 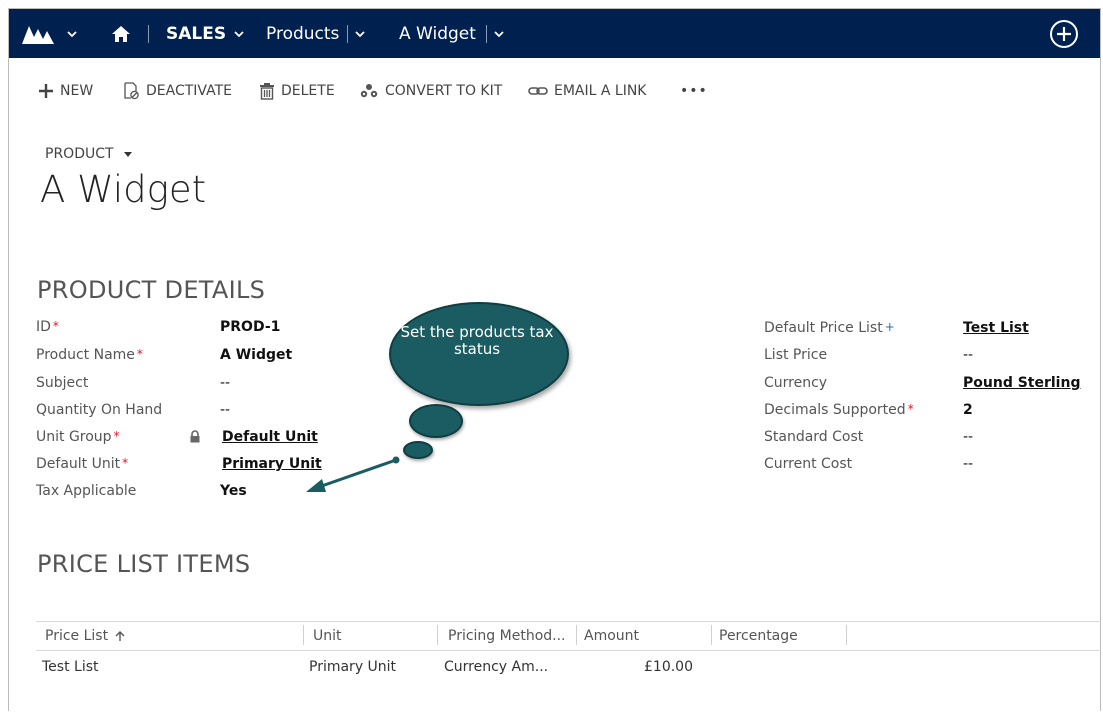 I want to click on entity-type-label: PRODUCT, so click(x=79, y=154).